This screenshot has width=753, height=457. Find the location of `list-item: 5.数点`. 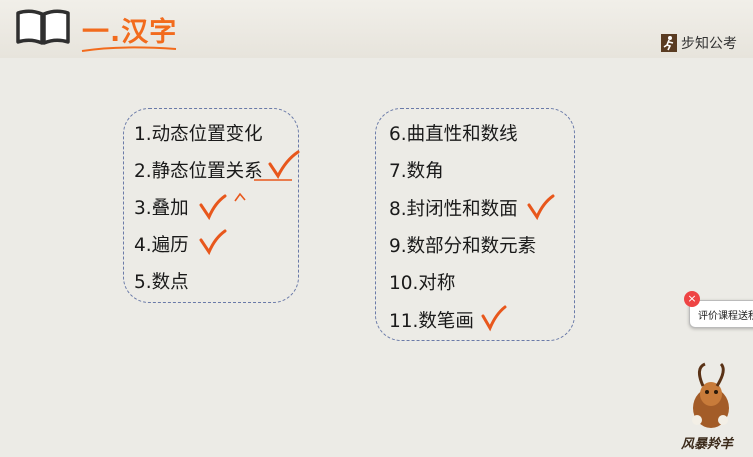

list-item: 5.数点 is located at coordinates (161, 282).